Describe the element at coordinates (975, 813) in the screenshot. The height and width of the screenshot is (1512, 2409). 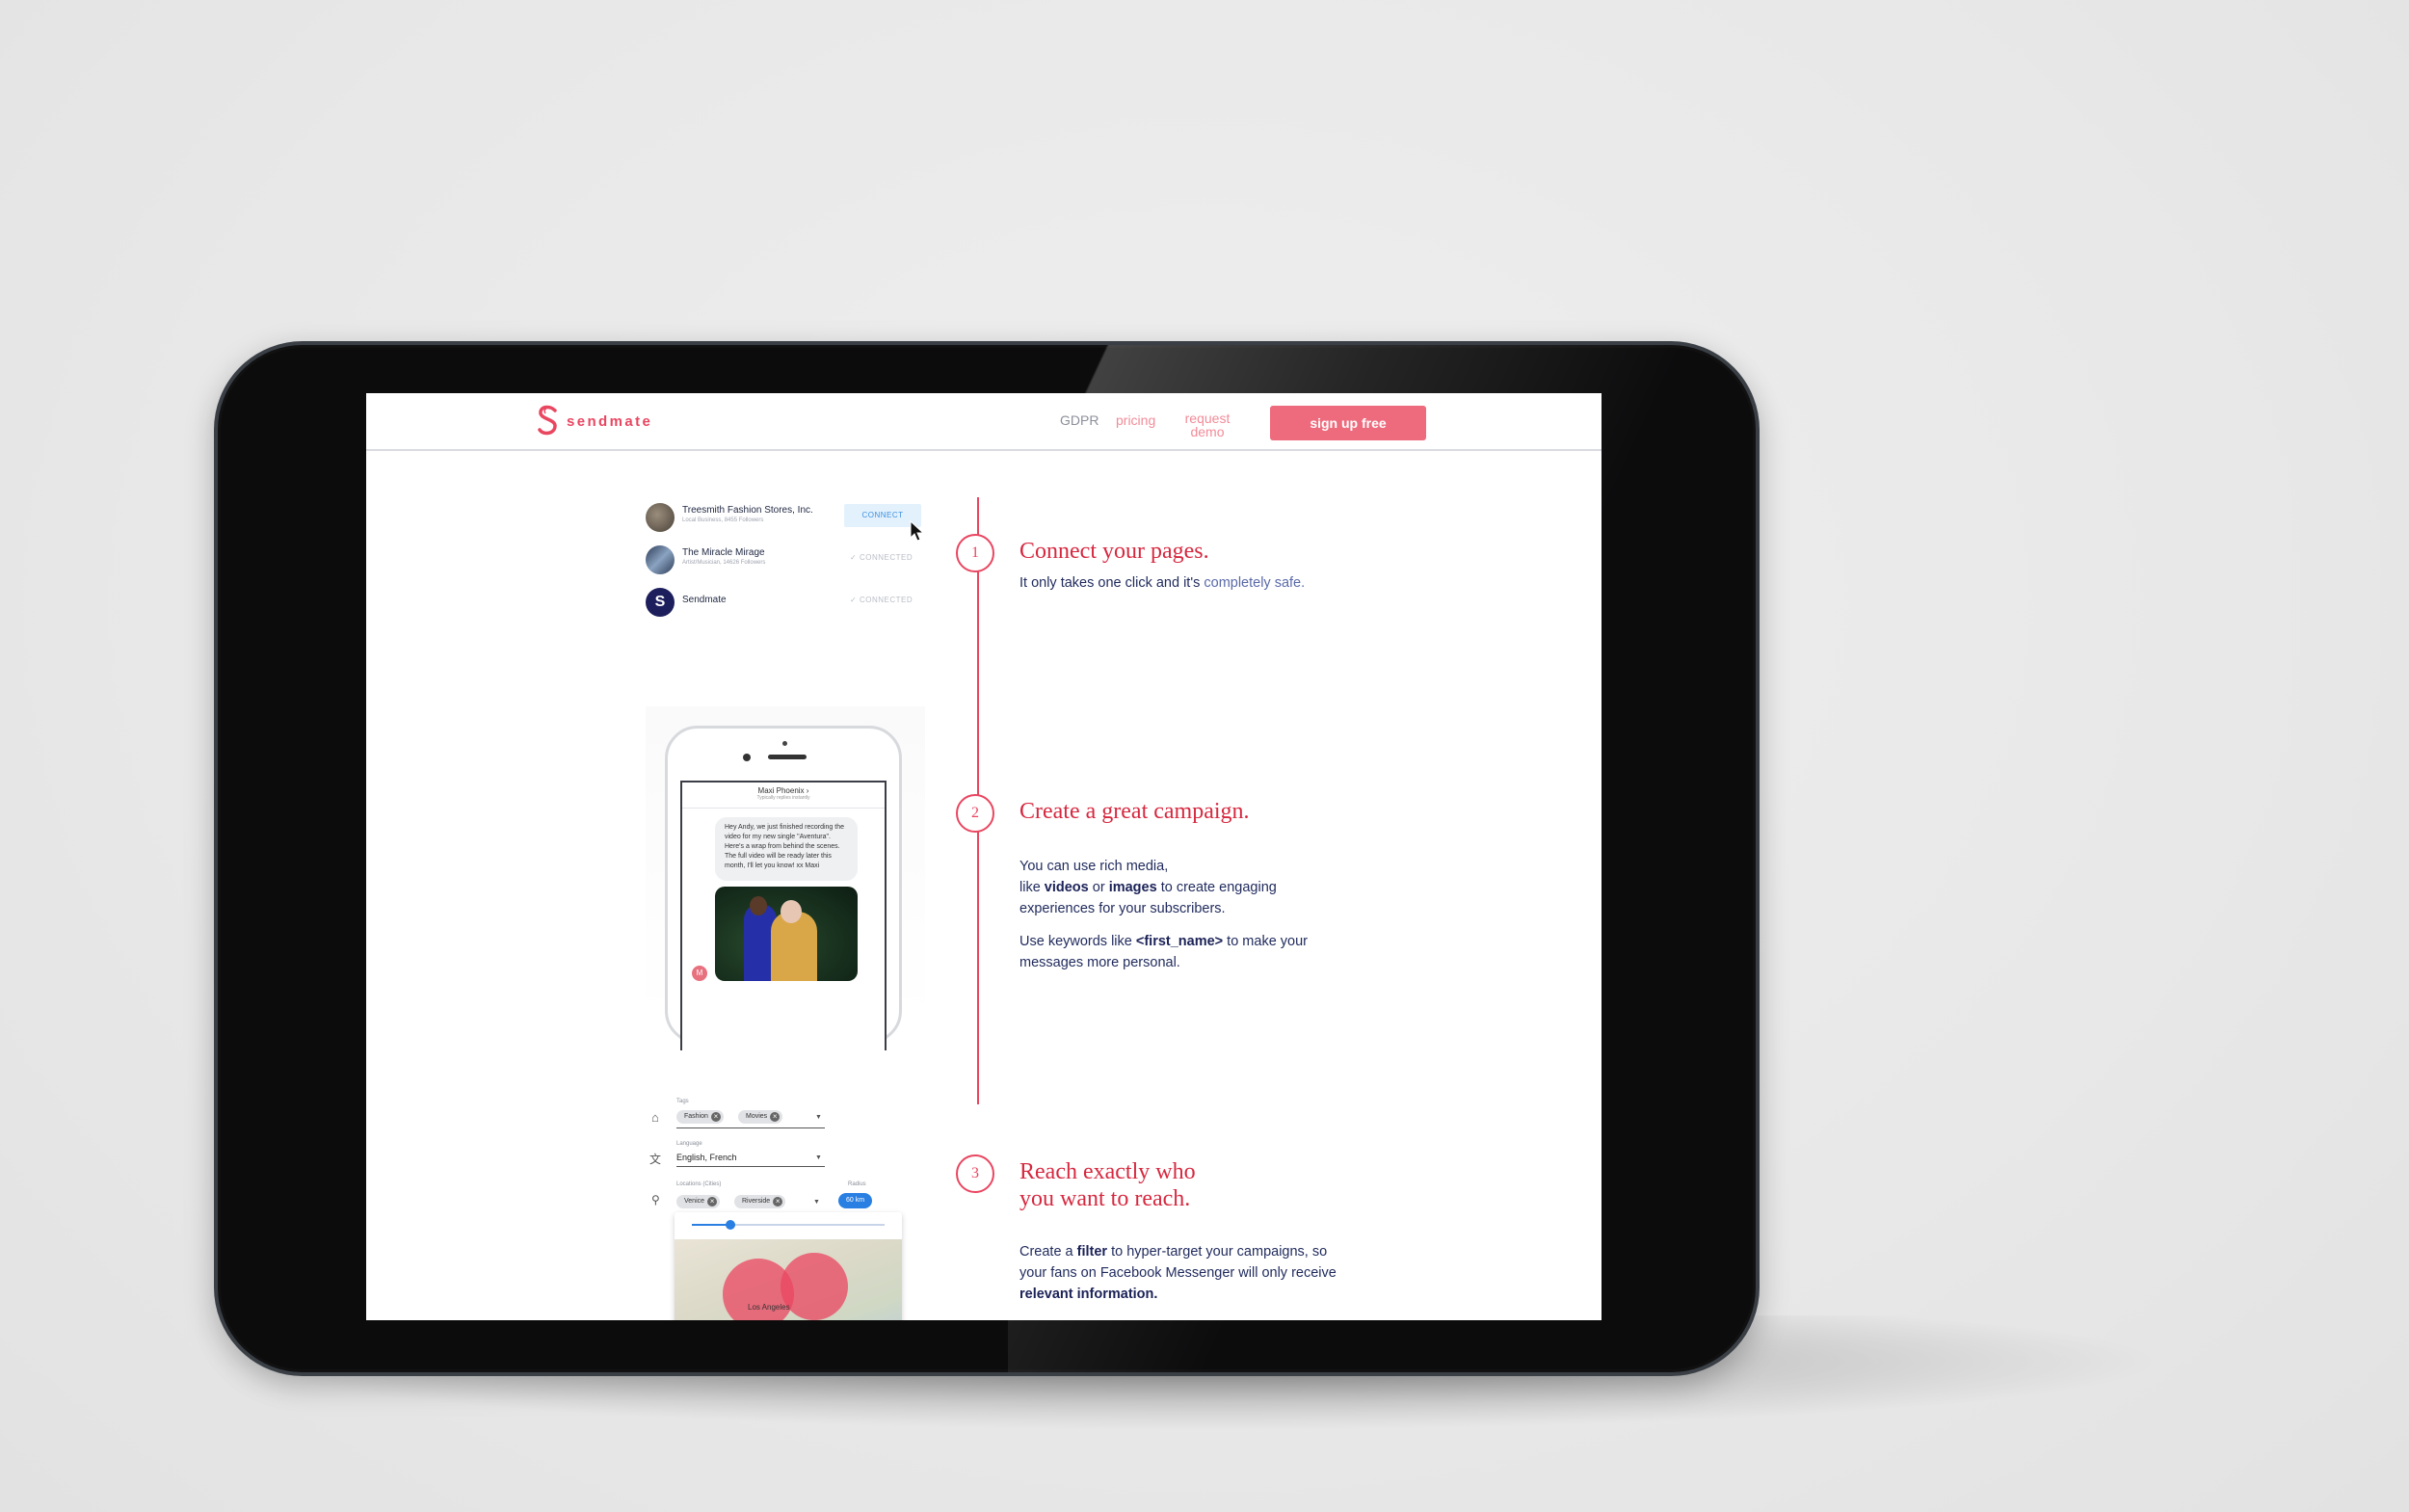
I see `step-2-number: 2` at that location.